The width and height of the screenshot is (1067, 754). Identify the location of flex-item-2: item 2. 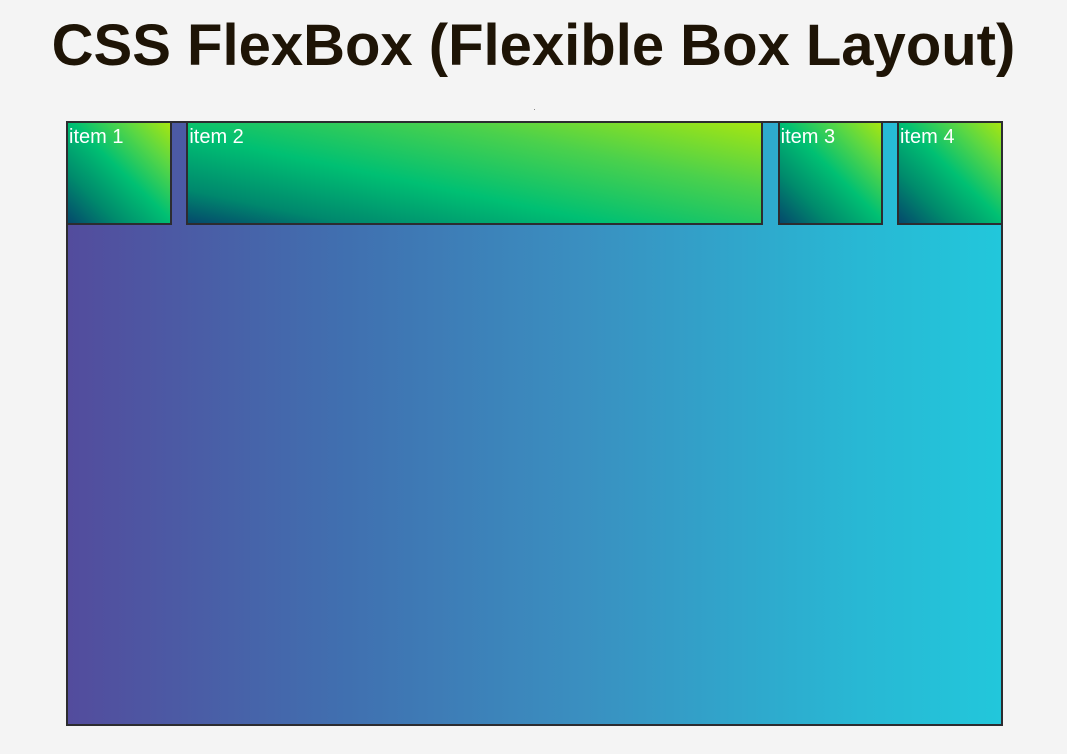
(475, 173).